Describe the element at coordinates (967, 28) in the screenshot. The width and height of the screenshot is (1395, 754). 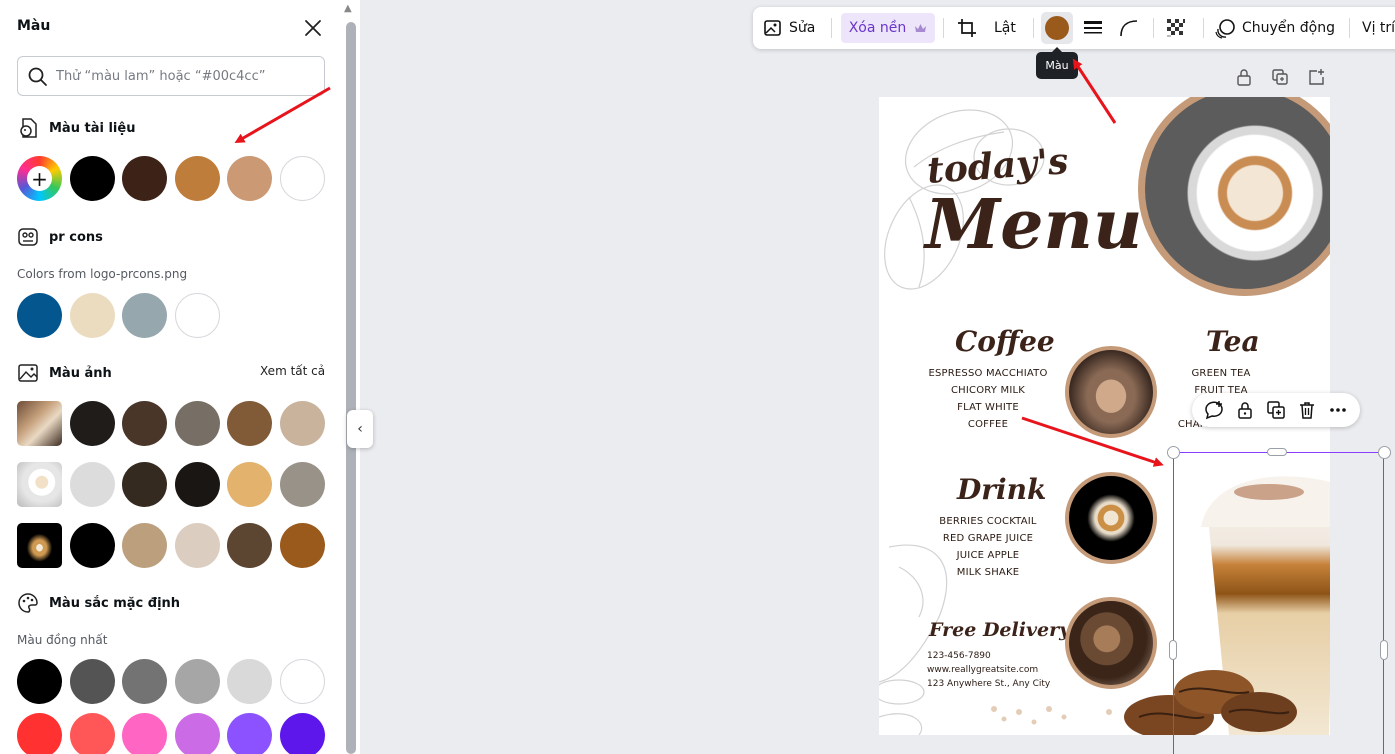
I see `crop-button` at that location.